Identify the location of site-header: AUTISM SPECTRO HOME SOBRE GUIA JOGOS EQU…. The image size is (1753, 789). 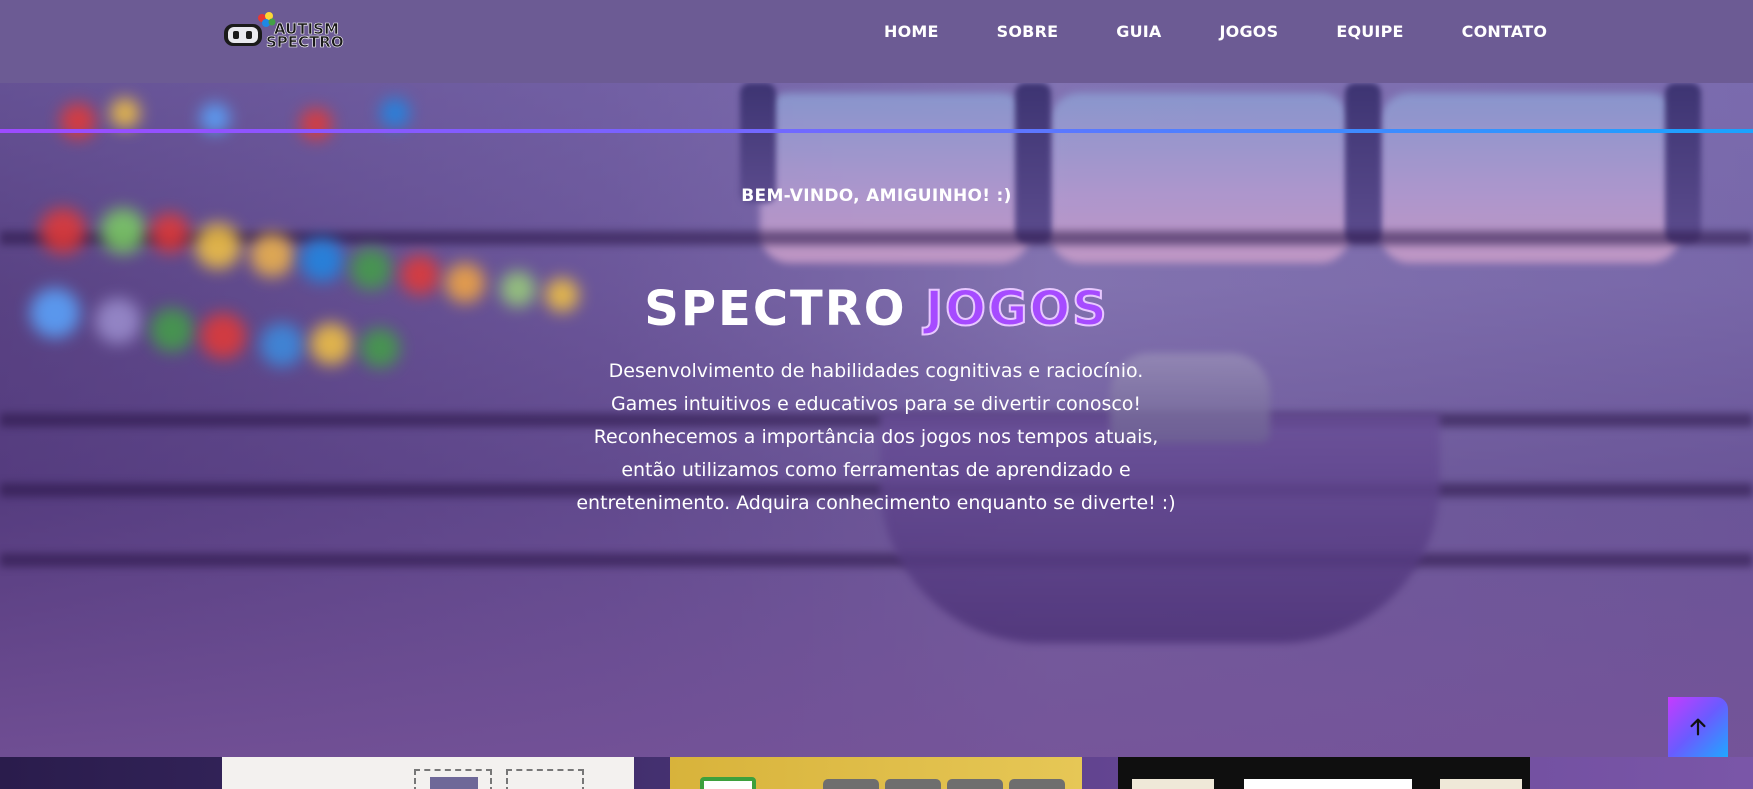
(876, 41).